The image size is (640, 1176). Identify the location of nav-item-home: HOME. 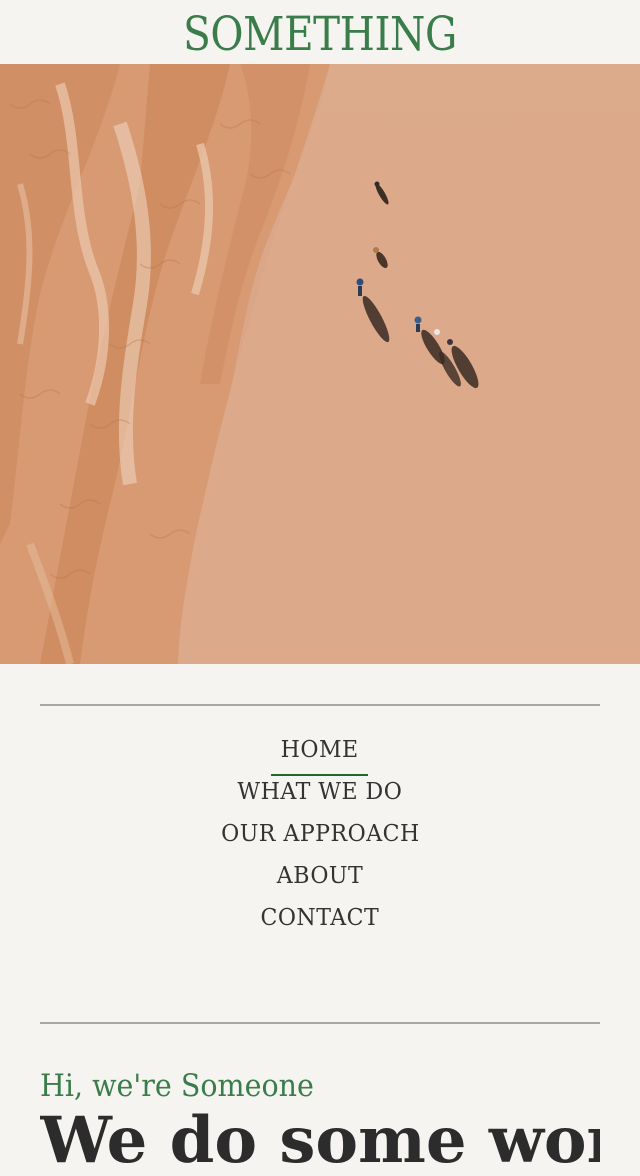
(320, 752).